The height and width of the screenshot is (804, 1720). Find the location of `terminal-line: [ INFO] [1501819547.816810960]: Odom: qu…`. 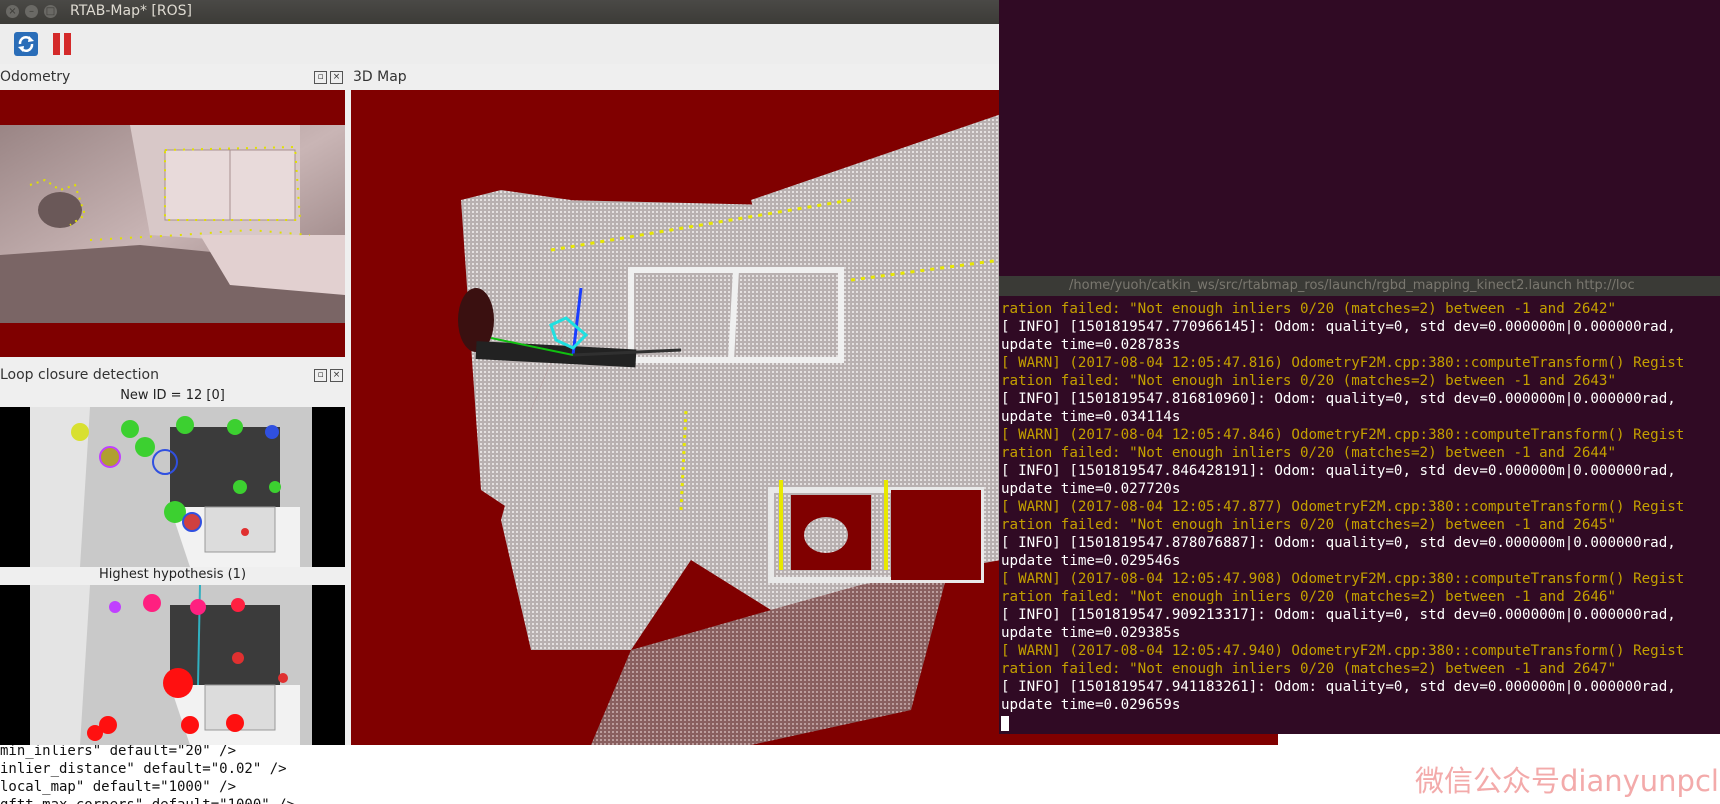

terminal-line: [ INFO] [1501819547.816810960]: Odom: qu… is located at coordinates (1338, 399).